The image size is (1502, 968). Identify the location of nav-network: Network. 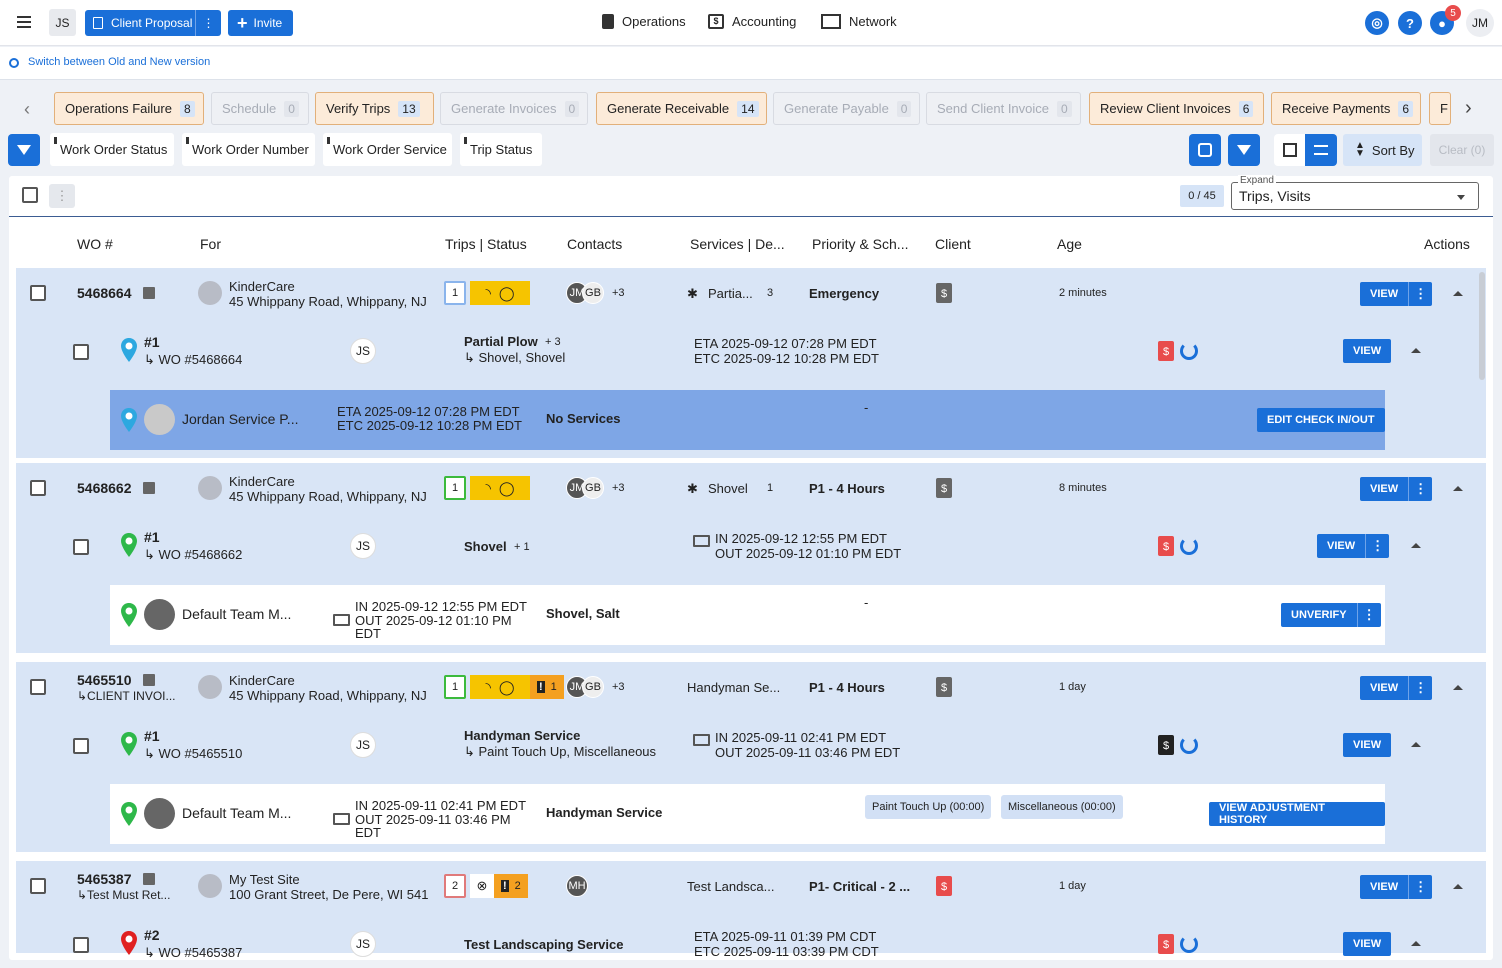
(859, 21).